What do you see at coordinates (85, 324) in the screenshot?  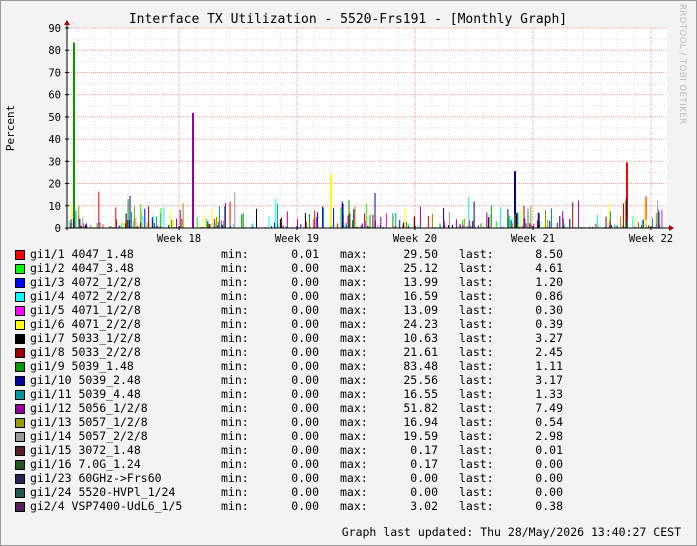 I see `legend-name: gi1/6 4071_2/2/8` at bounding box center [85, 324].